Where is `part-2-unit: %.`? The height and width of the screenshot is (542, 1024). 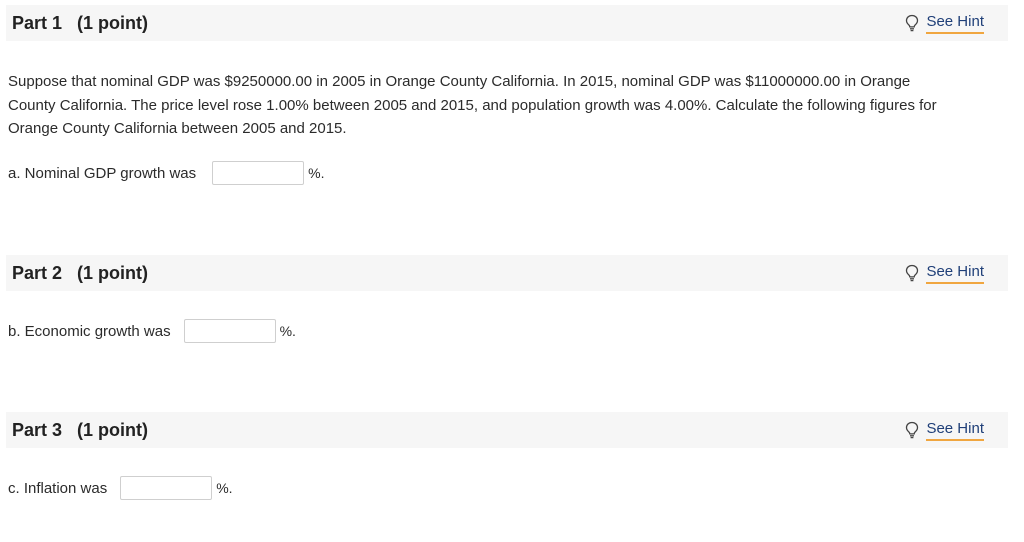 part-2-unit: %. is located at coordinates (287, 331).